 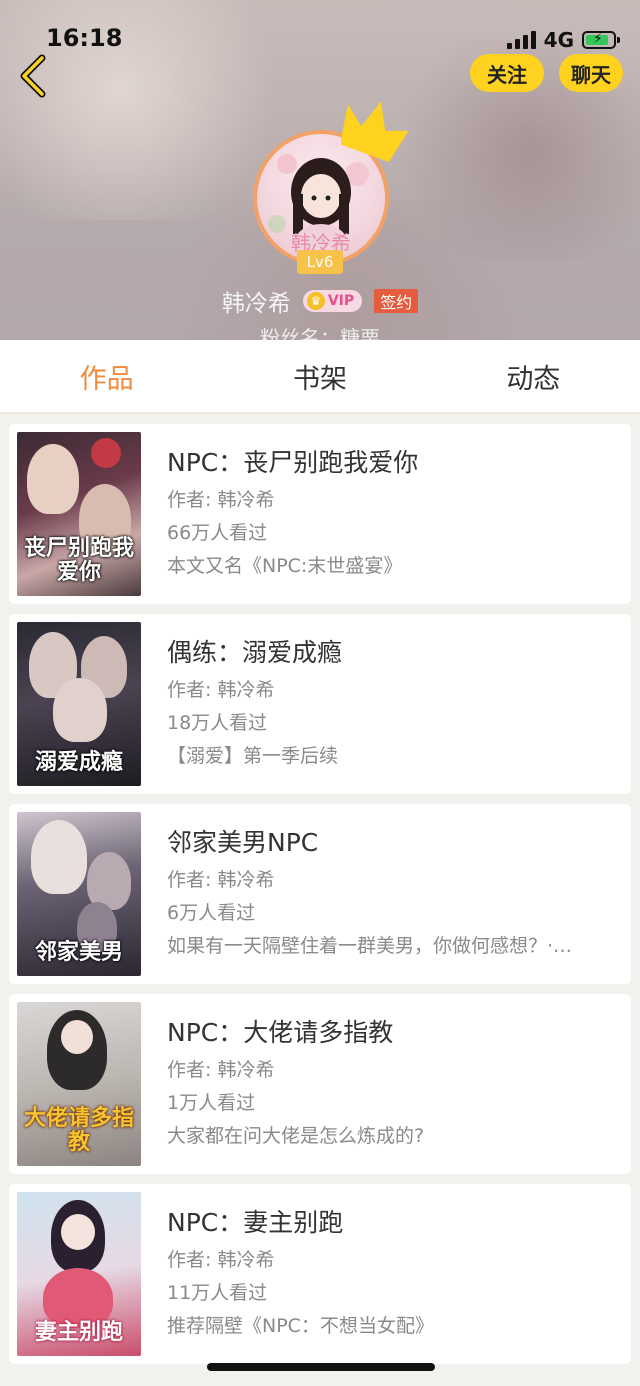 What do you see at coordinates (253, 756) in the screenshot?
I see `book-description: 【溺爱】第一季后续` at bounding box center [253, 756].